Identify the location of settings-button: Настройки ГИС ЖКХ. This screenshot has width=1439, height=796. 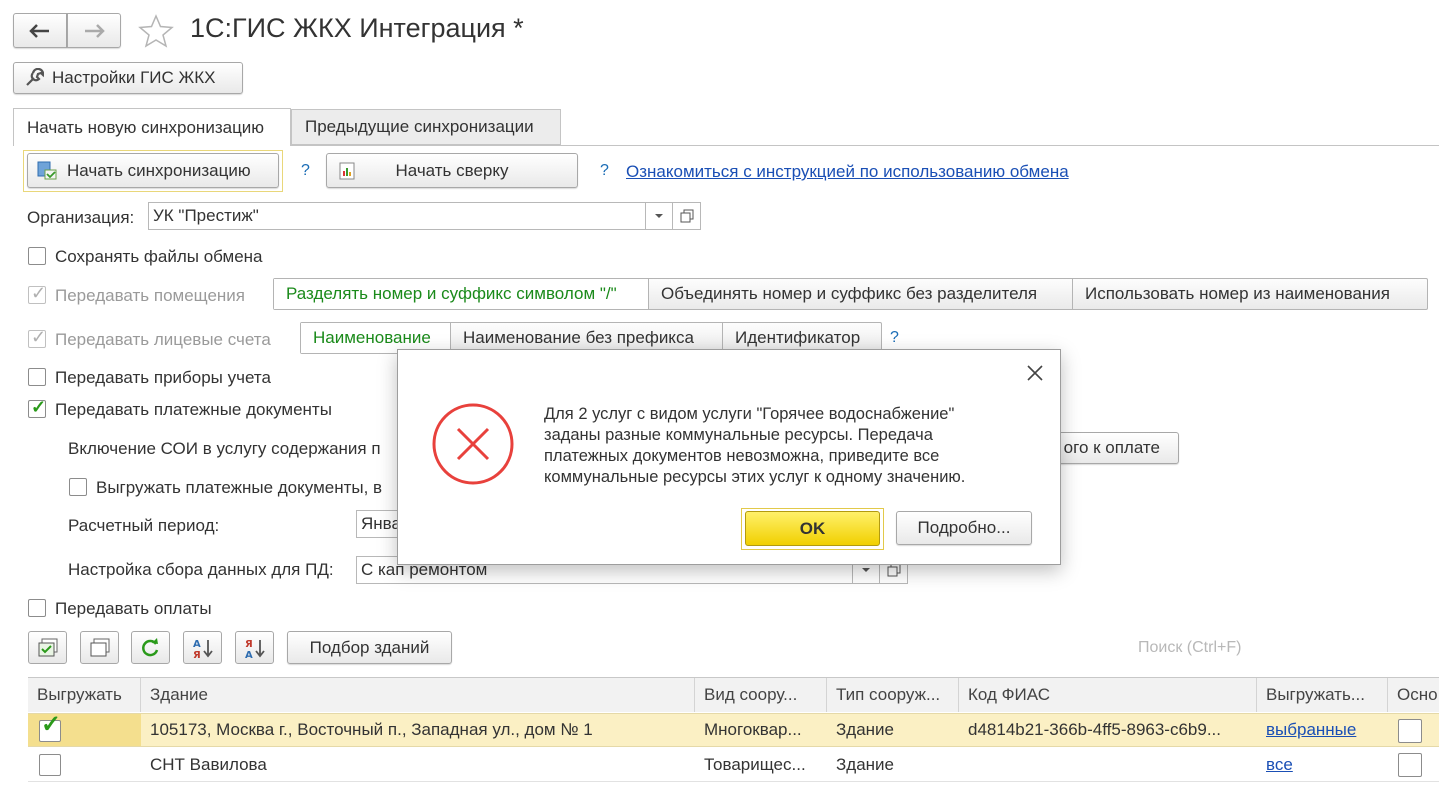
(128, 78).